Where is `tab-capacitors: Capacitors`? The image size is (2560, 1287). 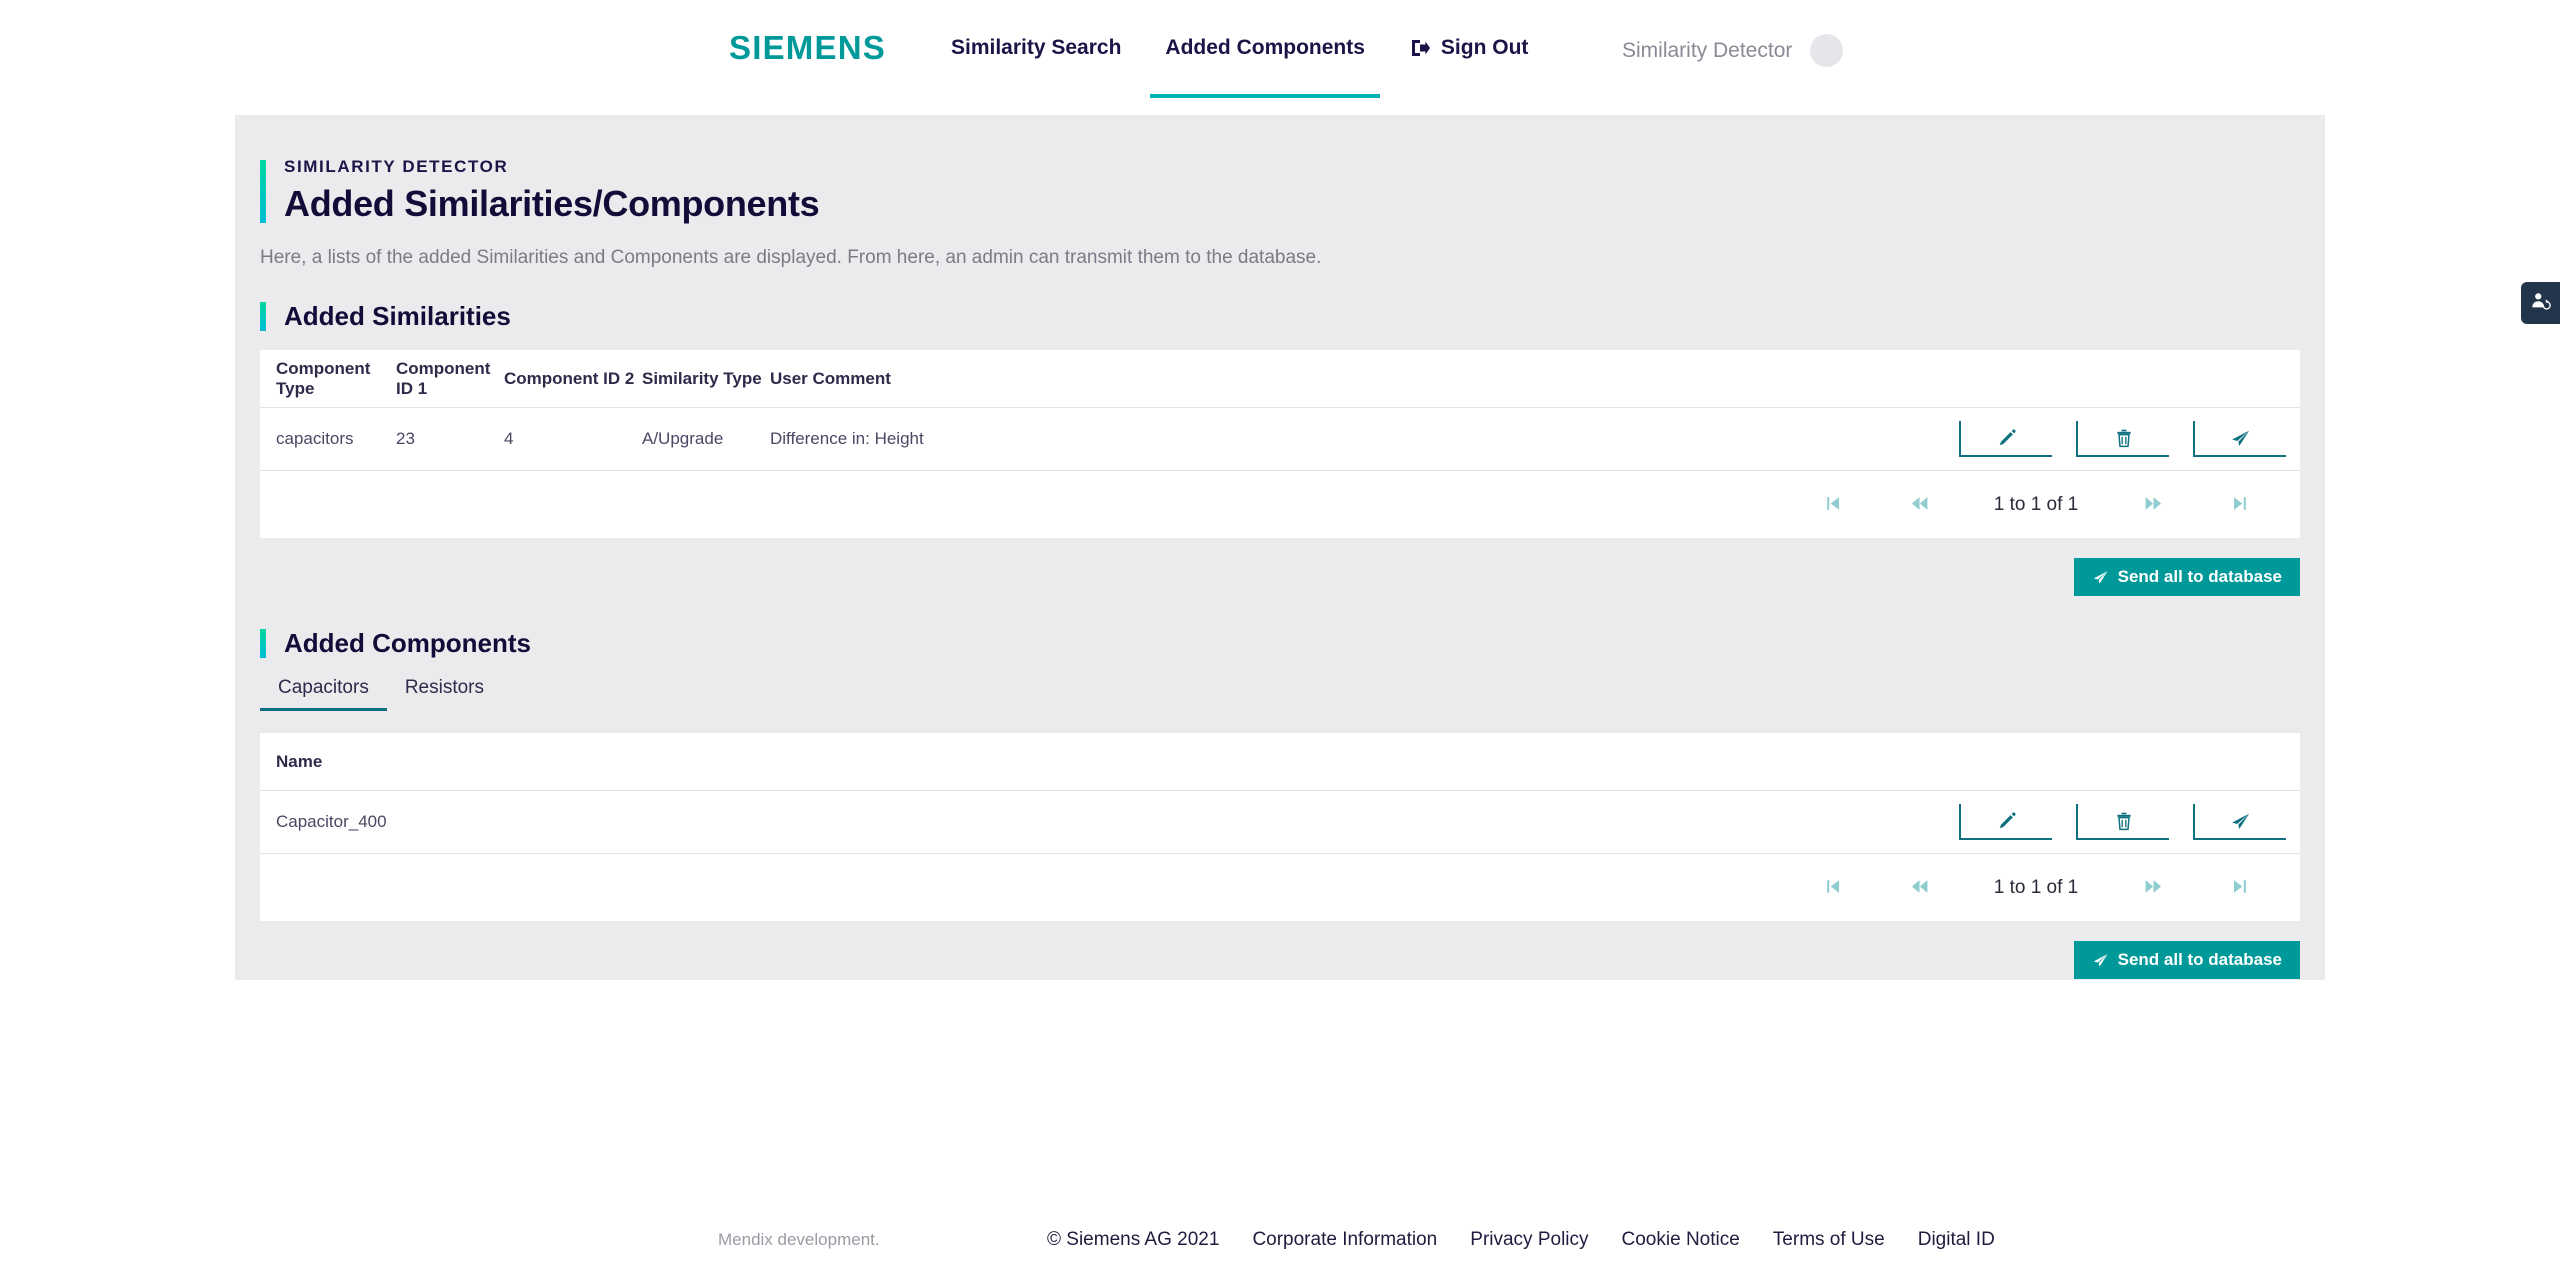
tab-capacitors: Capacitors is located at coordinates (323, 694).